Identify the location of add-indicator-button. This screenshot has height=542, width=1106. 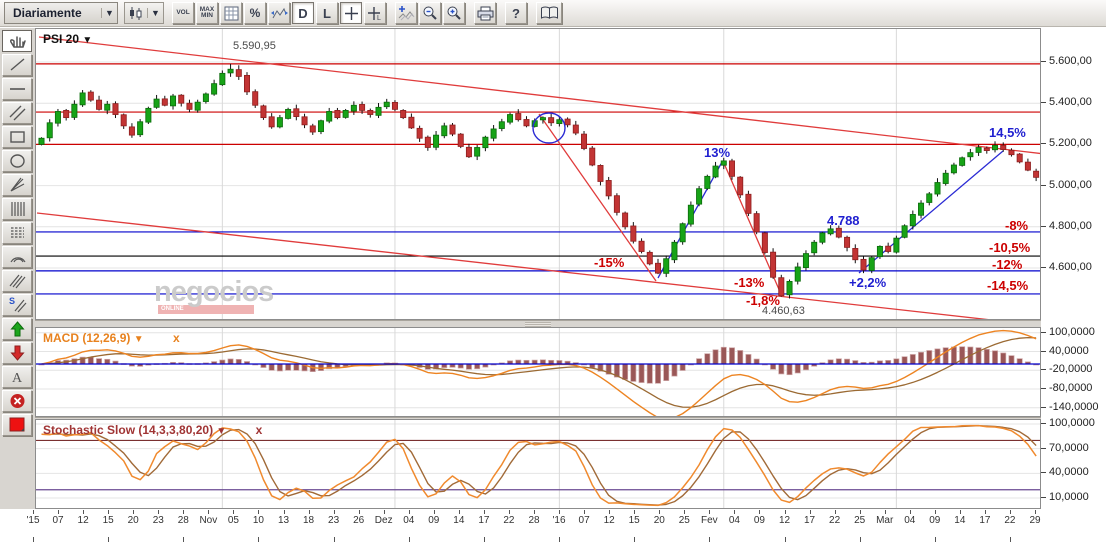
(406, 13).